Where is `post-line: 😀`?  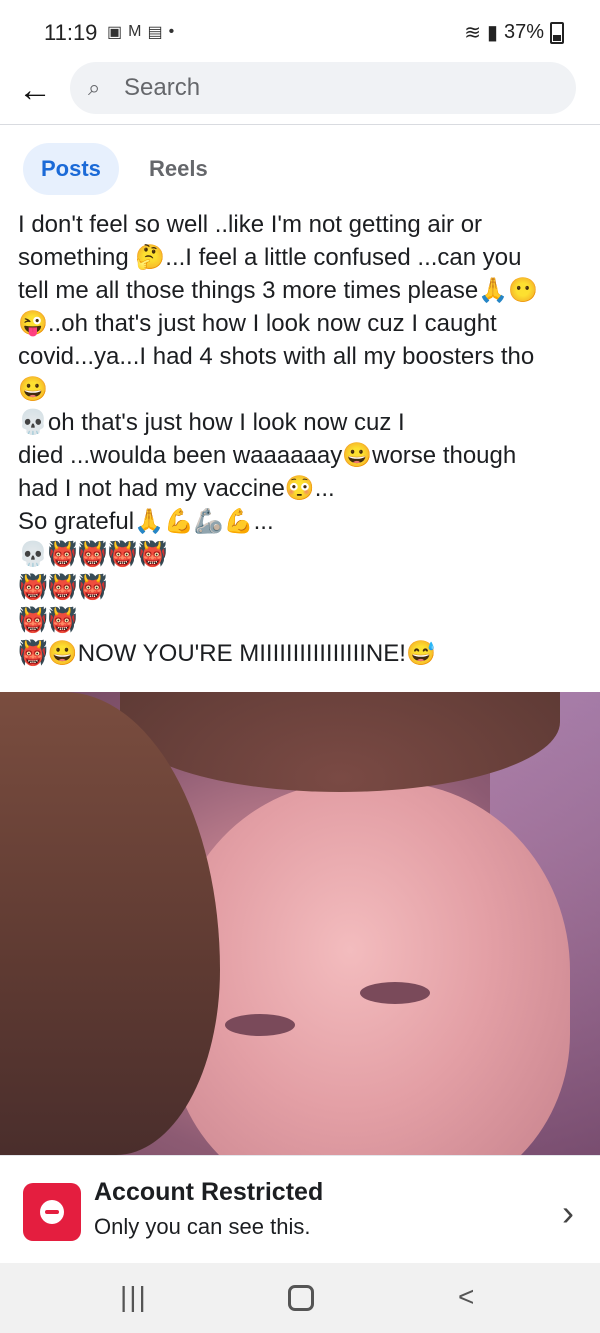
post-line: 😀 is located at coordinates (33, 389).